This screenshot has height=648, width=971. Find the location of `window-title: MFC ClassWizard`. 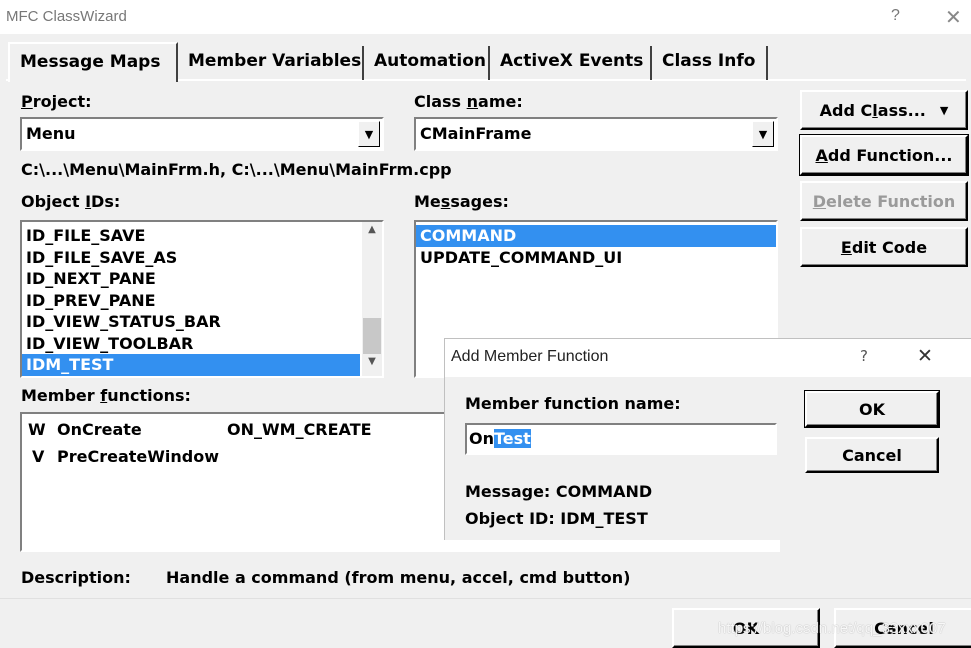

window-title: MFC ClassWizard is located at coordinates (66, 16).